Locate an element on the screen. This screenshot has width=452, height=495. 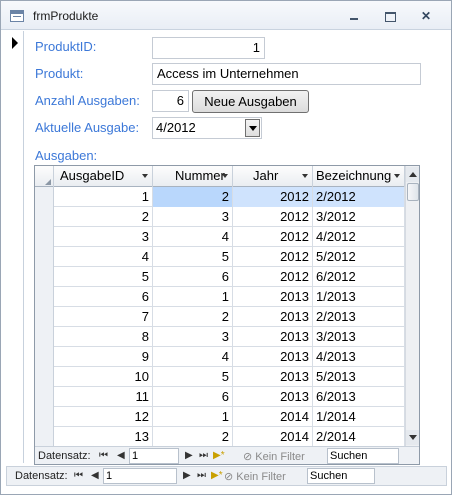
table-row: 8 3 2013 3/2013 is located at coordinates (220, 337).